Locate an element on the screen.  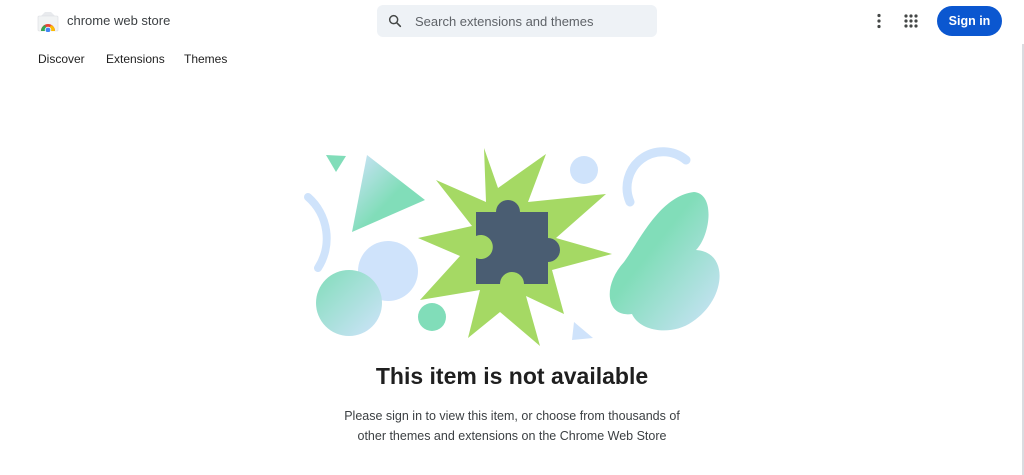
left-arc-shape is located at coordinates (317, 232).